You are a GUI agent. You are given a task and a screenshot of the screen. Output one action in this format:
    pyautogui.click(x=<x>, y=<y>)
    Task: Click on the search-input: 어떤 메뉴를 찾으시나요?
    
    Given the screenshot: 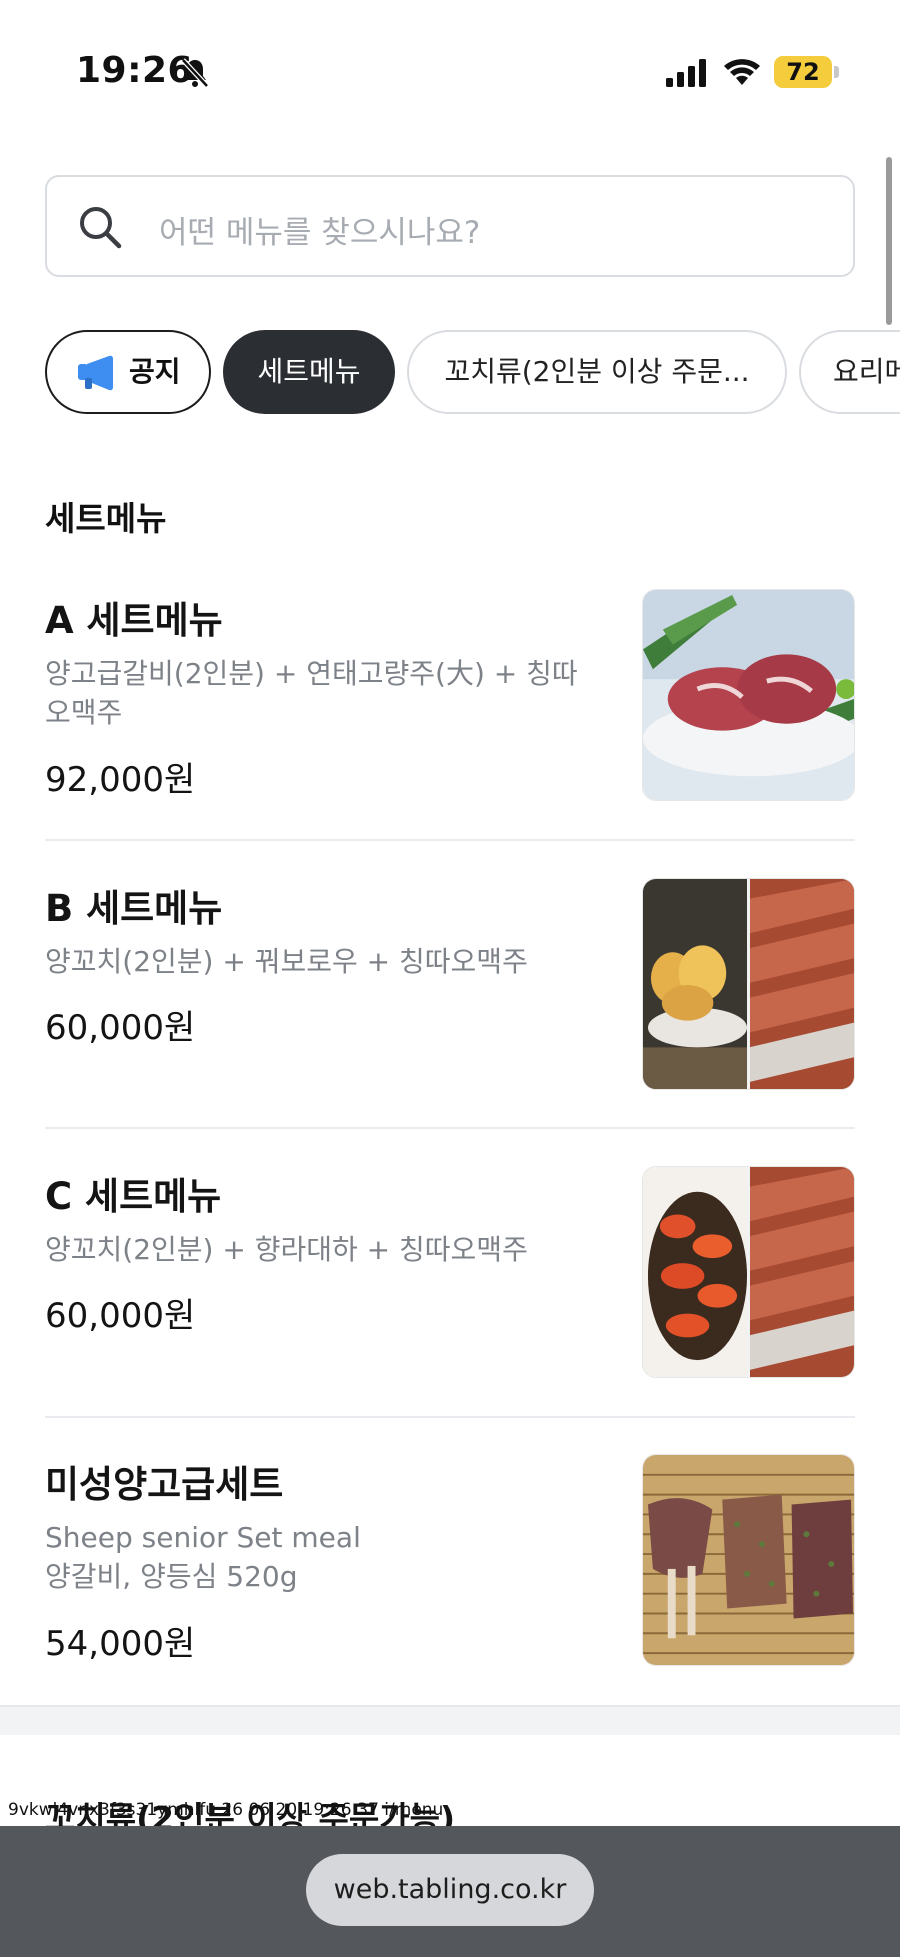 What is the action you would take?
    pyautogui.click(x=450, y=226)
    